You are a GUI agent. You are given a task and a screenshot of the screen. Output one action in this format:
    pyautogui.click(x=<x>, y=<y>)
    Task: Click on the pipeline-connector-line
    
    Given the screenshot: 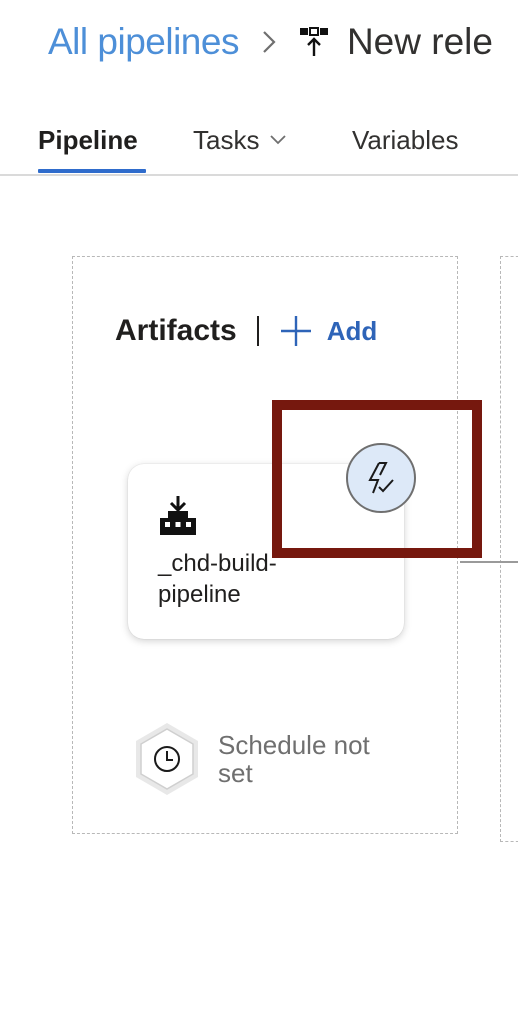 What is the action you would take?
    pyautogui.click(x=489, y=562)
    